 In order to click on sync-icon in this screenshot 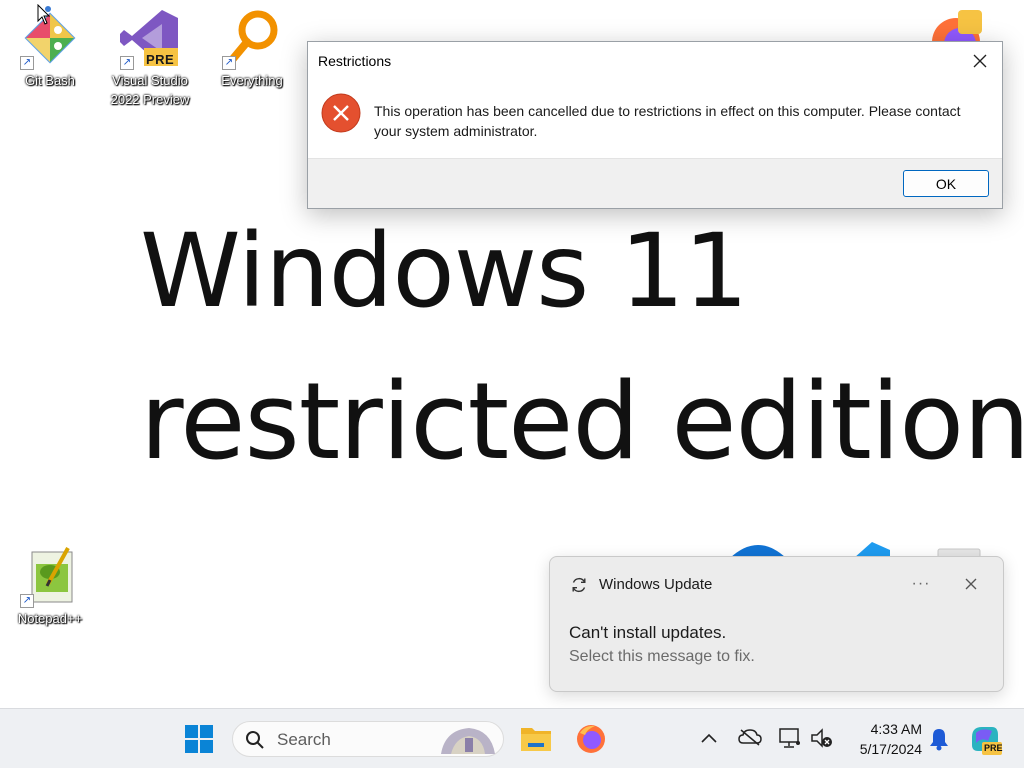, I will do `click(579, 585)`.